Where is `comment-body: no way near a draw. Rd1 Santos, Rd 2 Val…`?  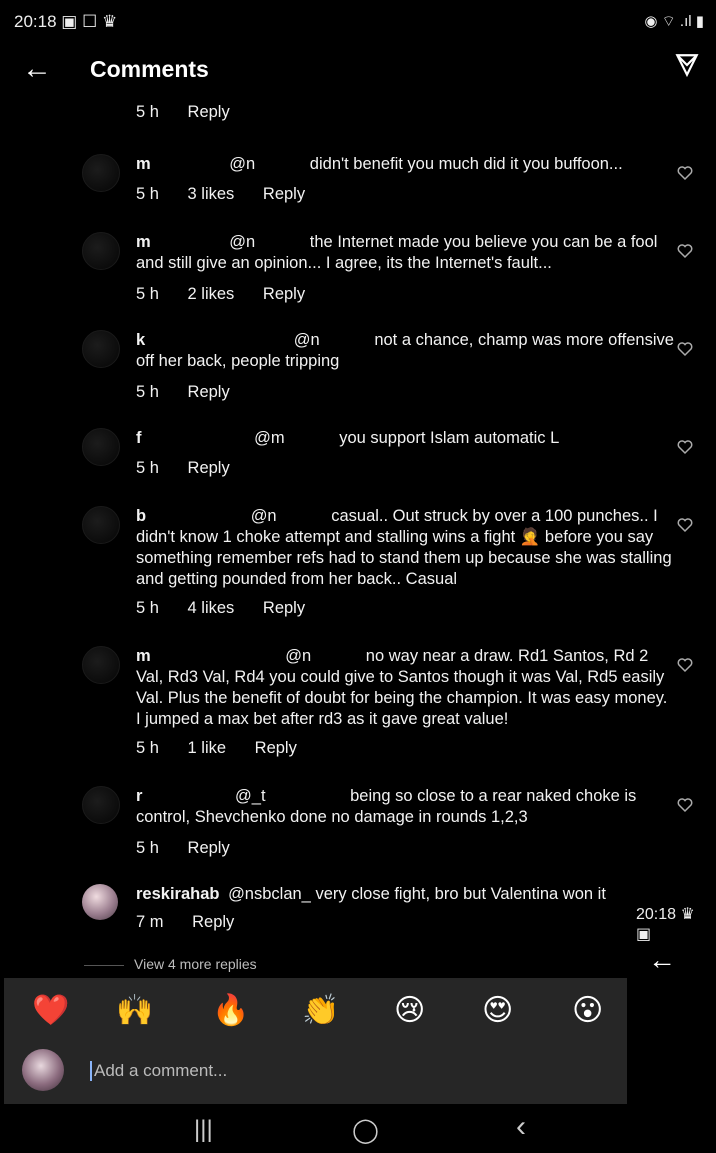 comment-body: no way near a draw. Rd1 Santos, Rd 2 Val… is located at coordinates (402, 687).